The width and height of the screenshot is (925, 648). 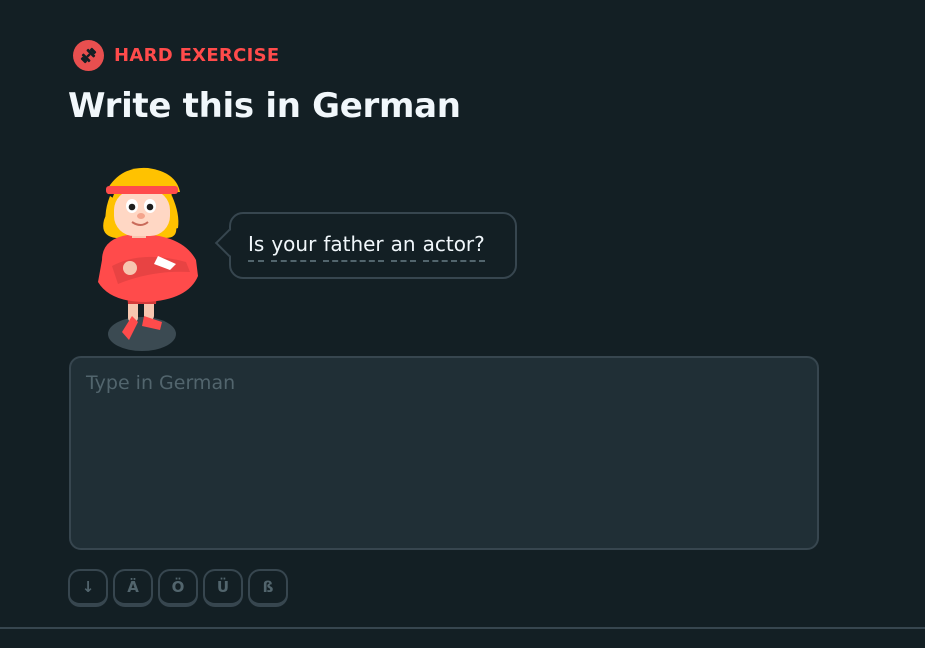 I want to click on special-character-keys: ↓ Ä Ö Ü ß, so click(x=178, y=588).